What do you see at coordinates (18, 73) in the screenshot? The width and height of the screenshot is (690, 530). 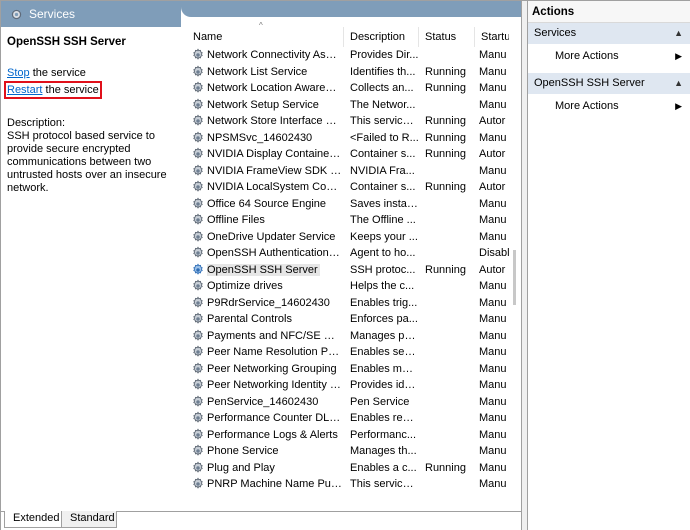 I see `stop-service-link: Stop` at bounding box center [18, 73].